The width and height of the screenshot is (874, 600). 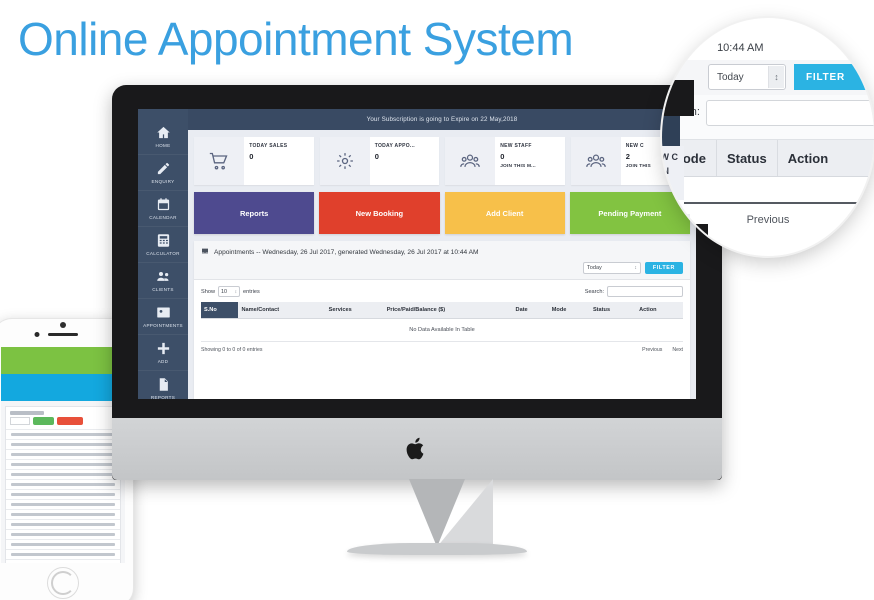 What do you see at coordinates (37, 334) in the screenshot?
I see `phone-sensor` at bounding box center [37, 334].